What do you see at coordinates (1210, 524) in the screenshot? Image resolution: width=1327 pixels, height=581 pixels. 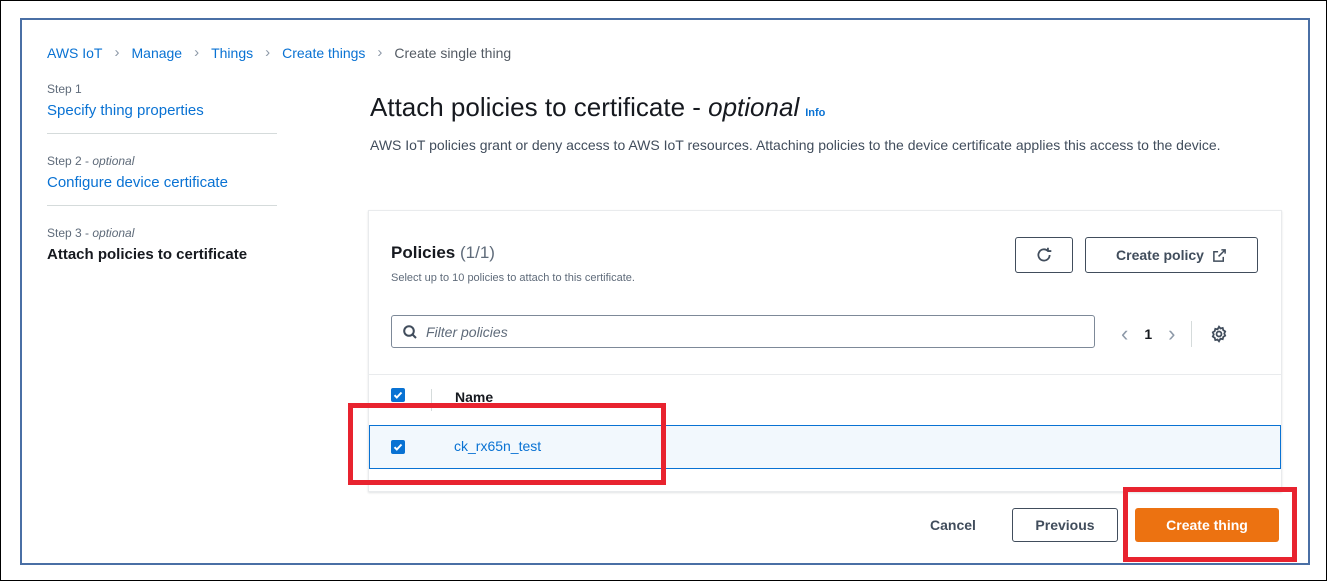 I see `highlight-create-thing` at bounding box center [1210, 524].